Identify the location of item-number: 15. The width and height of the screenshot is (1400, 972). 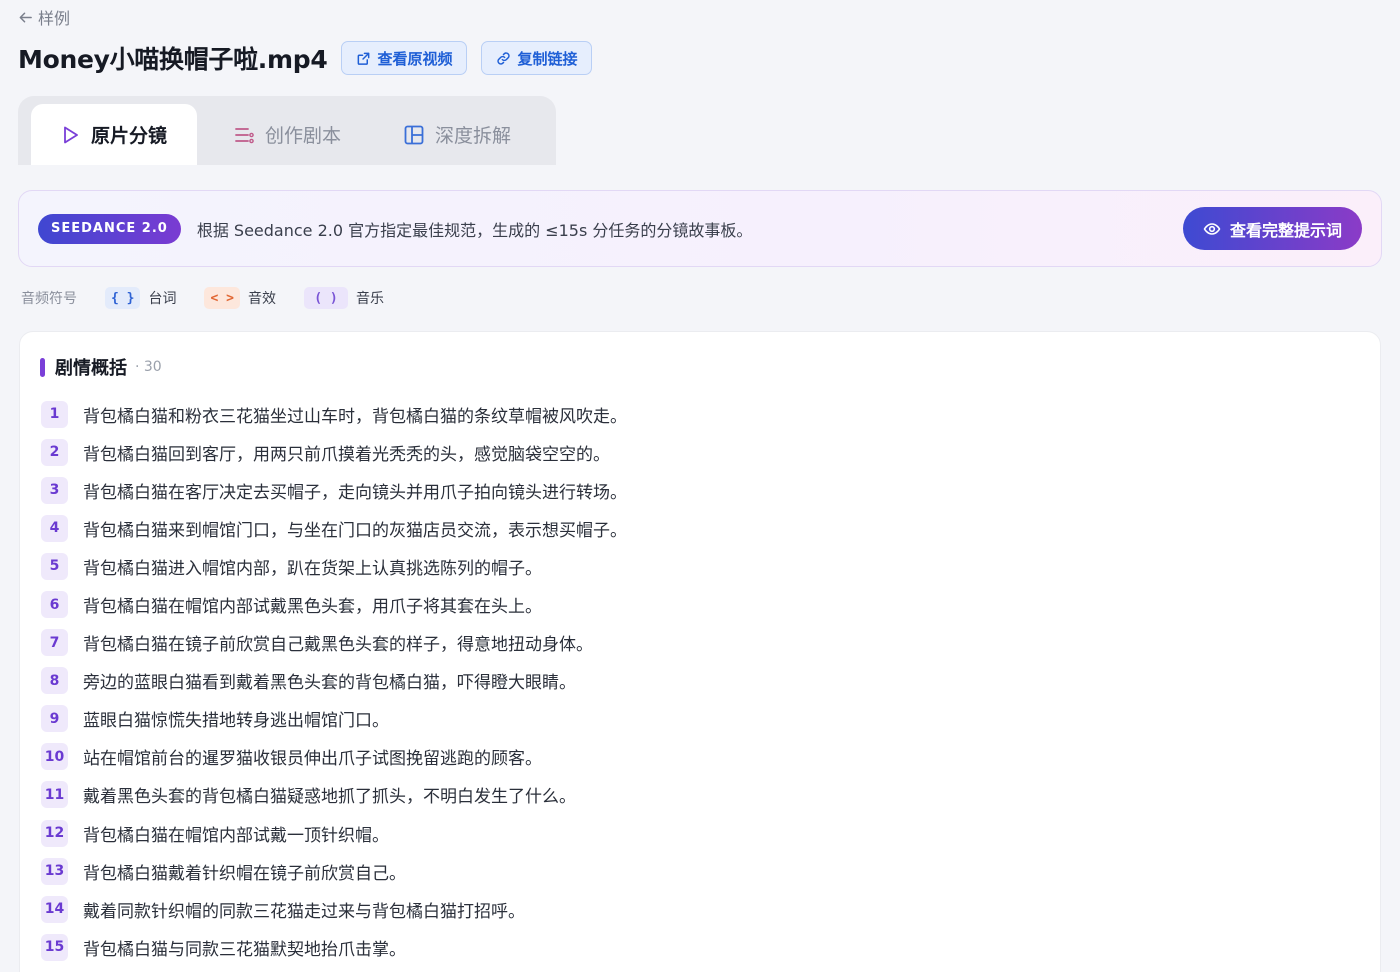
(54, 947).